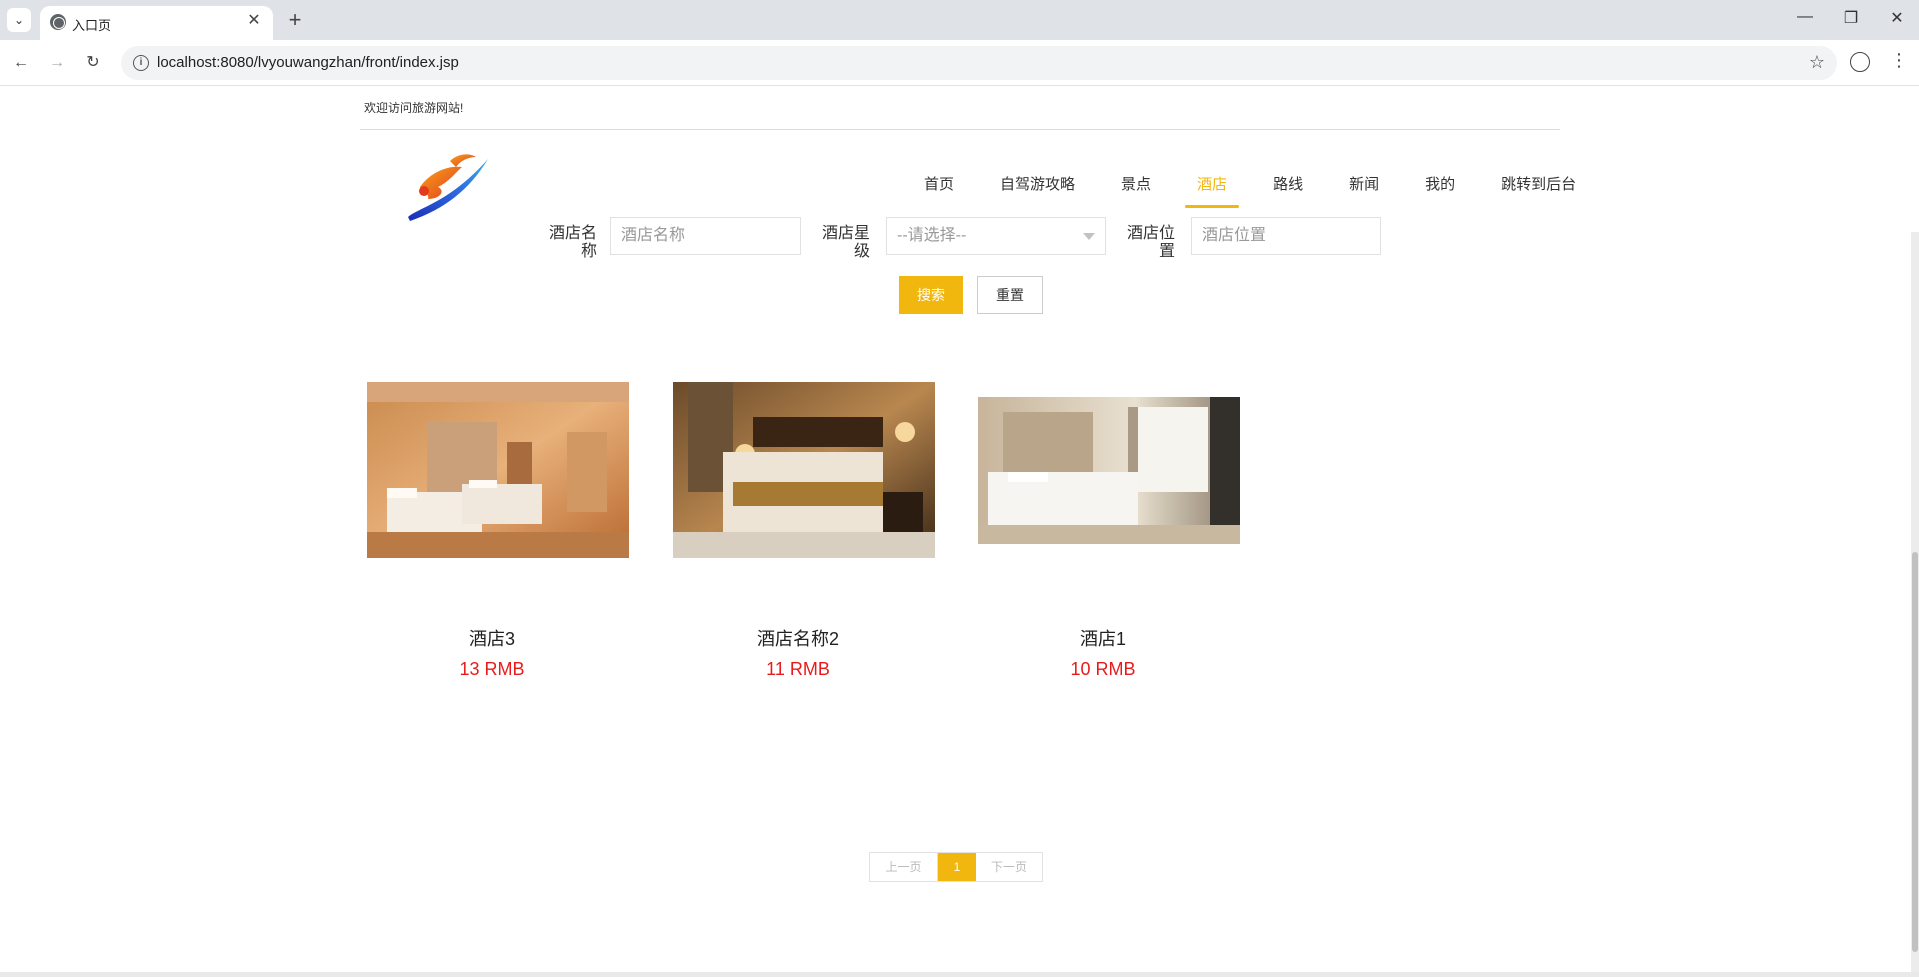  What do you see at coordinates (1899, 60) in the screenshot?
I see `browser-menu-icon: ⋮` at bounding box center [1899, 60].